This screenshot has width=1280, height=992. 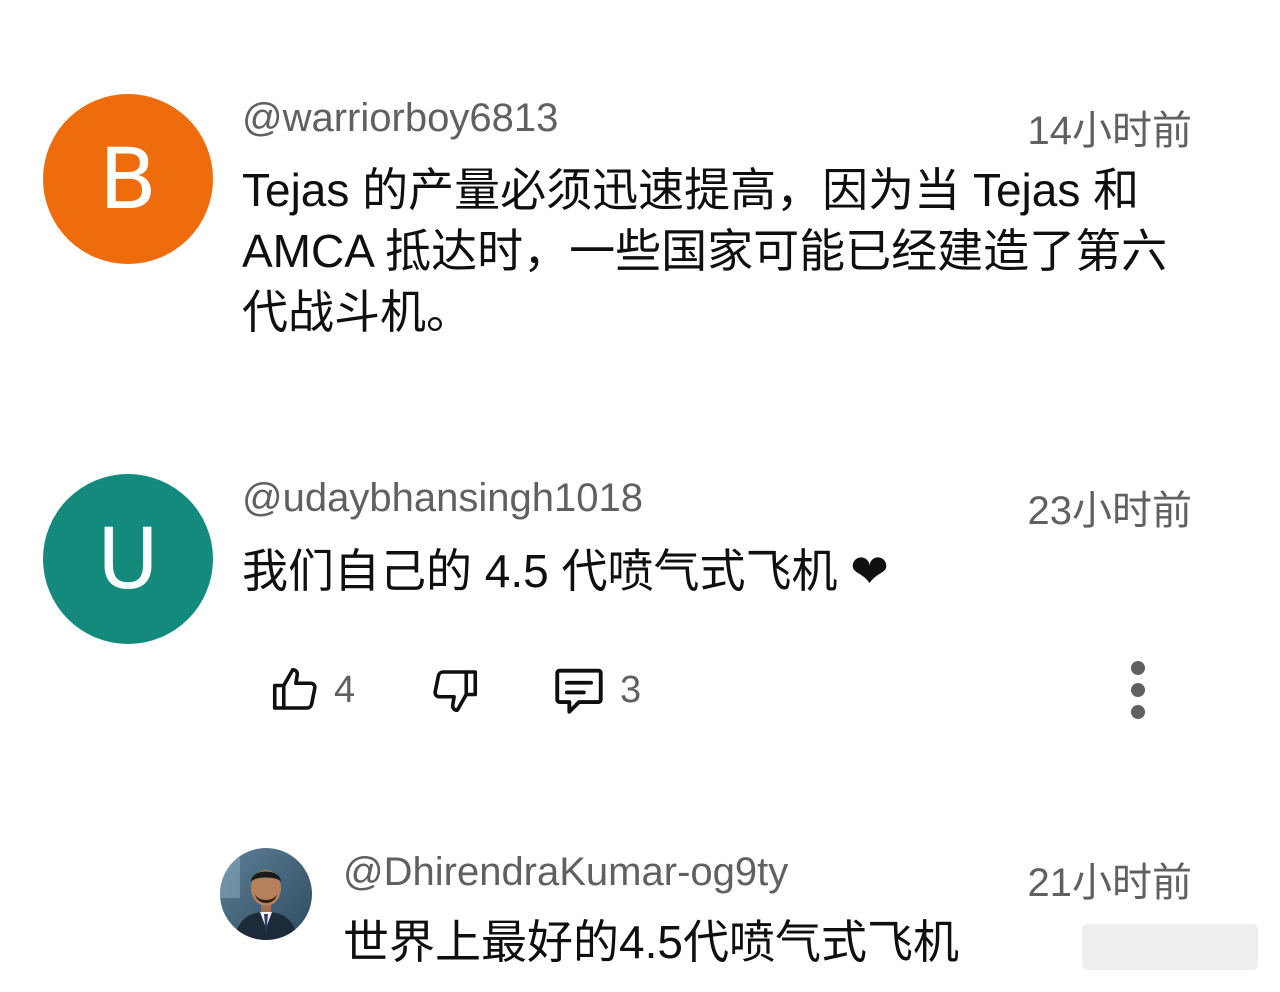 I want to click on more-options-icon, so click(x=1138, y=692).